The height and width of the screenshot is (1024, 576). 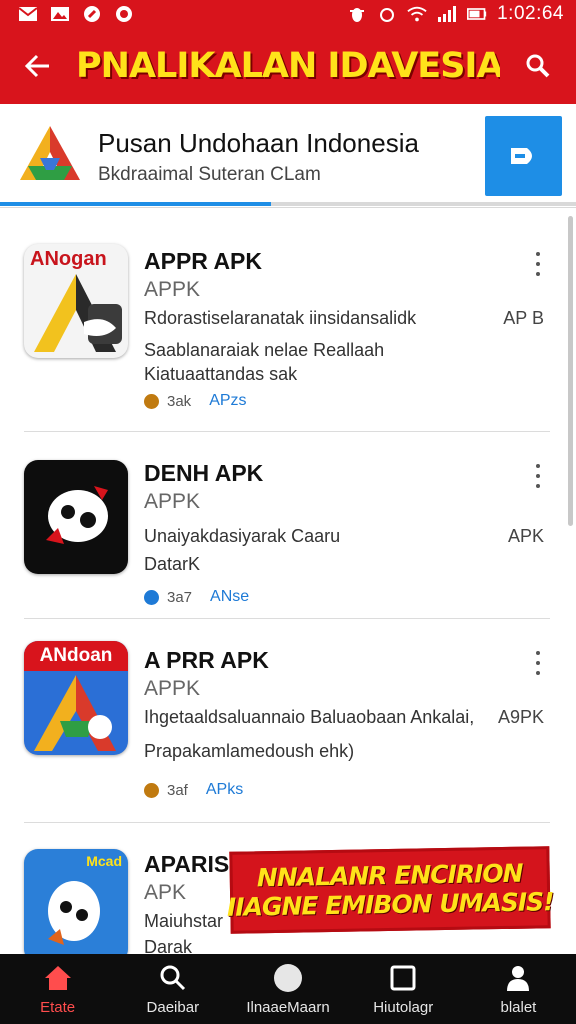 I want to click on home-icon, so click(x=58, y=978).